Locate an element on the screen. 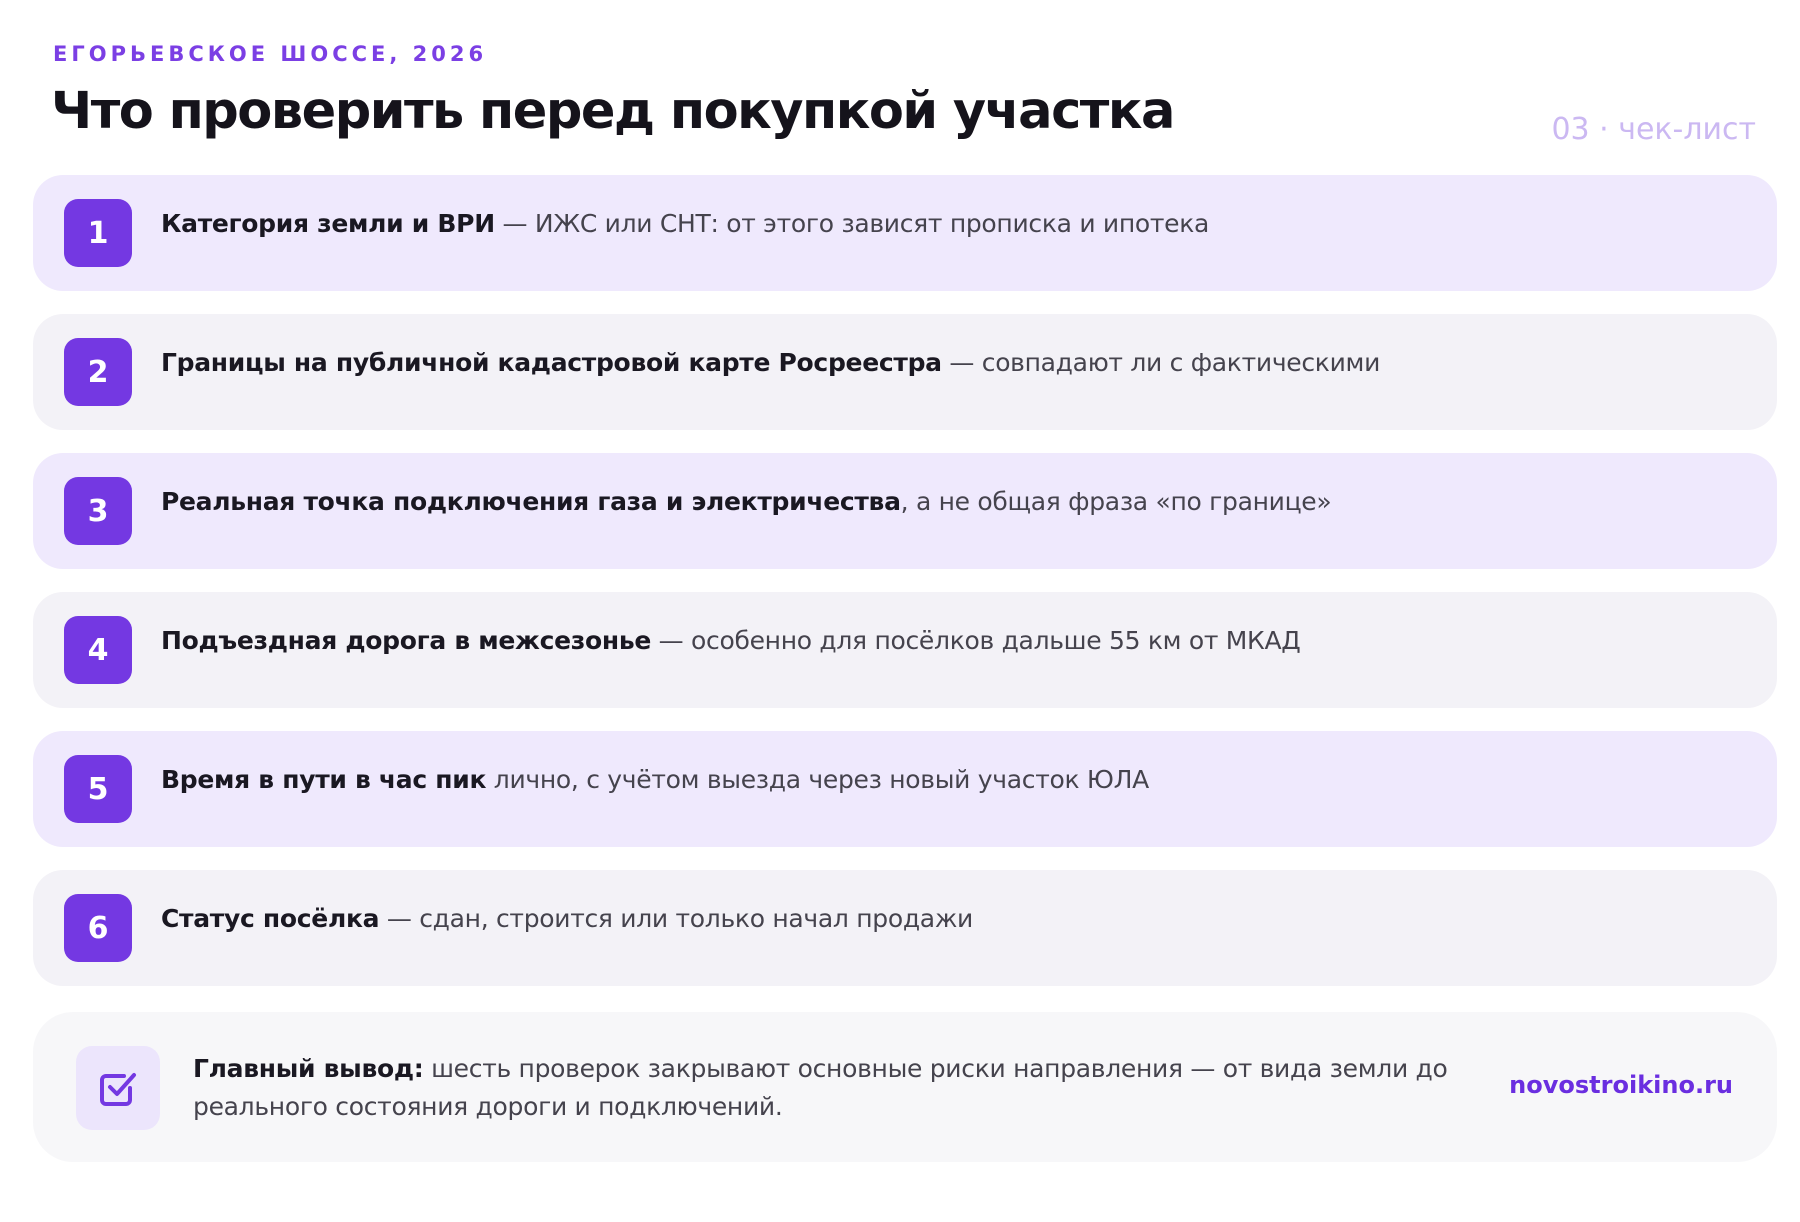 The width and height of the screenshot is (1800, 1222). item-number-badge: 4 is located at coordinates (98, 650).